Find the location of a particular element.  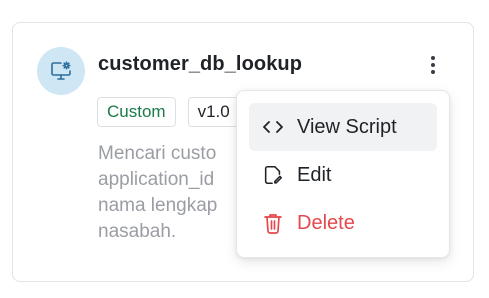

monitor-gear-icon is located at coordinates (61, 70).